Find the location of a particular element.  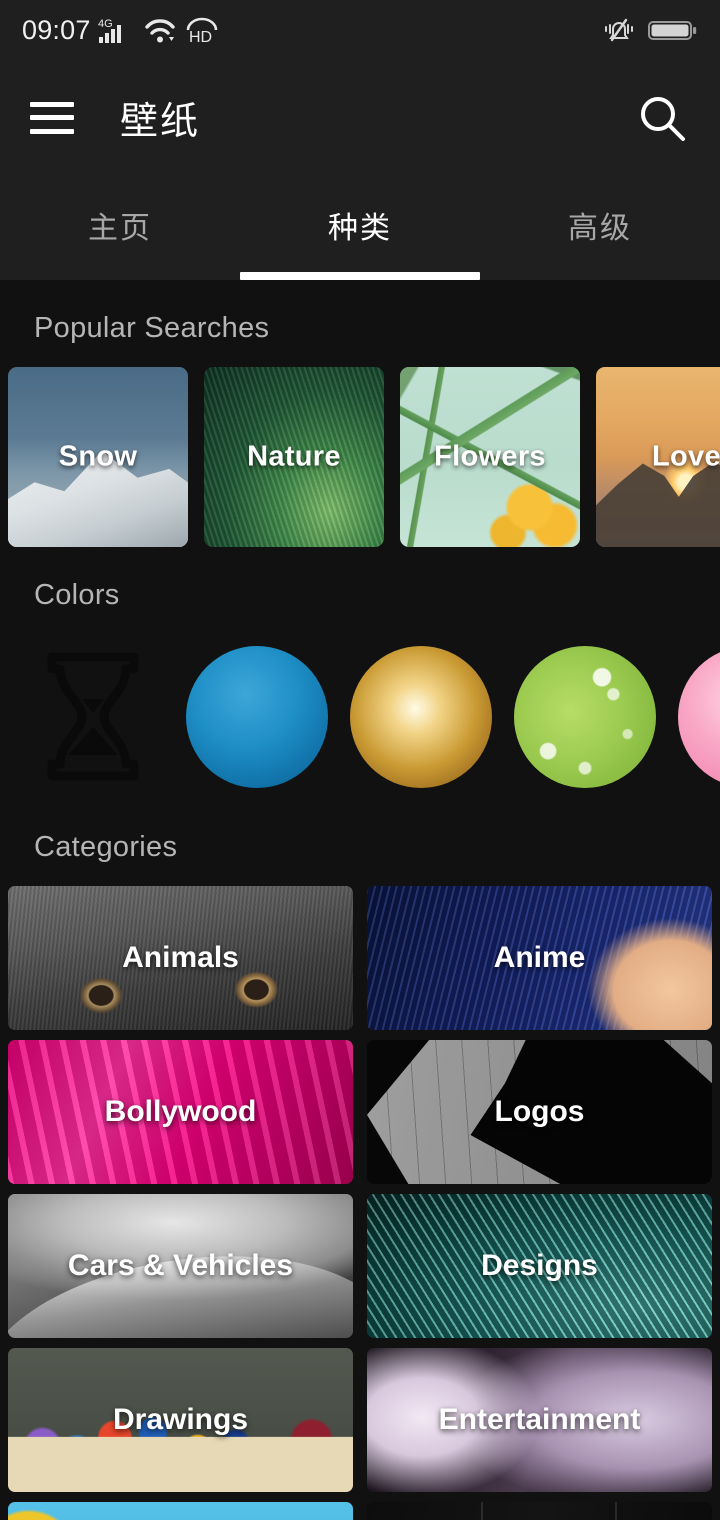

tab-label: 主页 is located at coordinates (120, 228).